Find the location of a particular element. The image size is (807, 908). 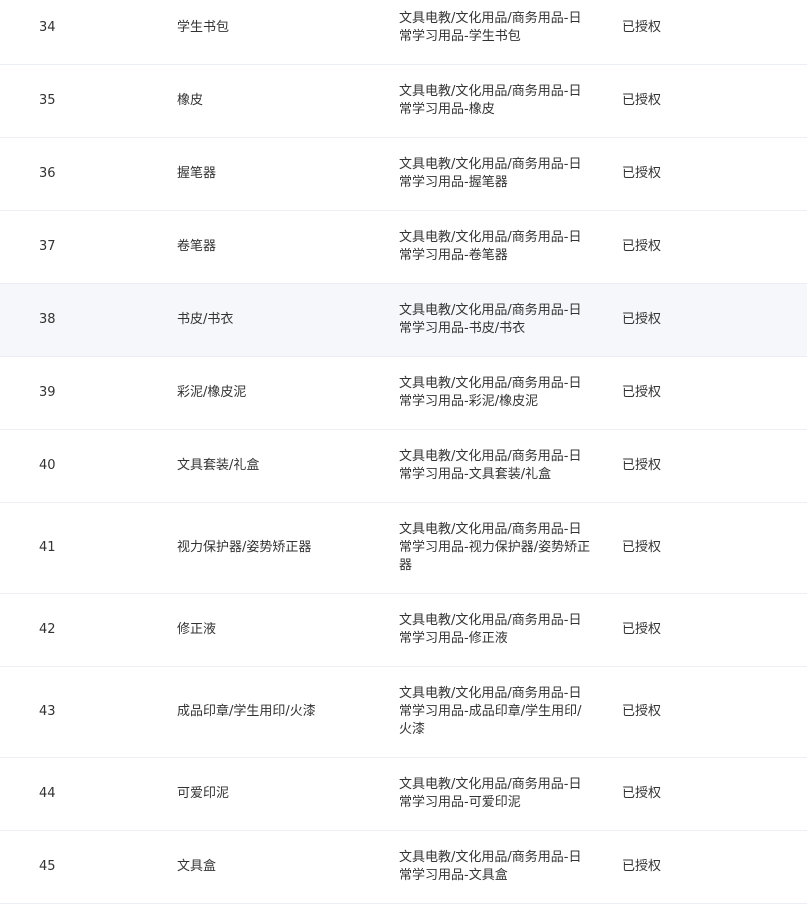

row-number: 34 is located at coordinates (47, 27).